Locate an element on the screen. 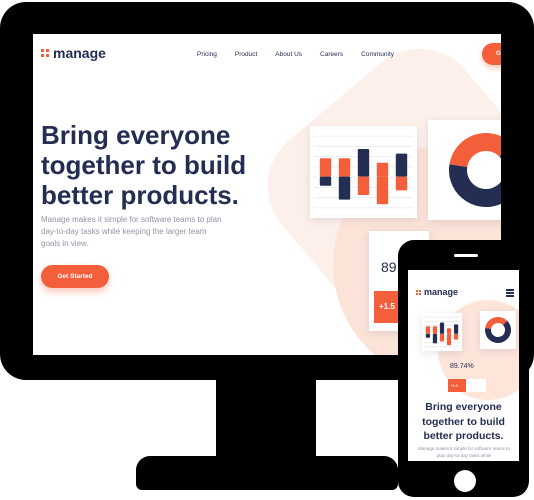 Image resolution: width=534 pixels, height=500 pixels. donut-chart-card is located at coordinates (464, 170).